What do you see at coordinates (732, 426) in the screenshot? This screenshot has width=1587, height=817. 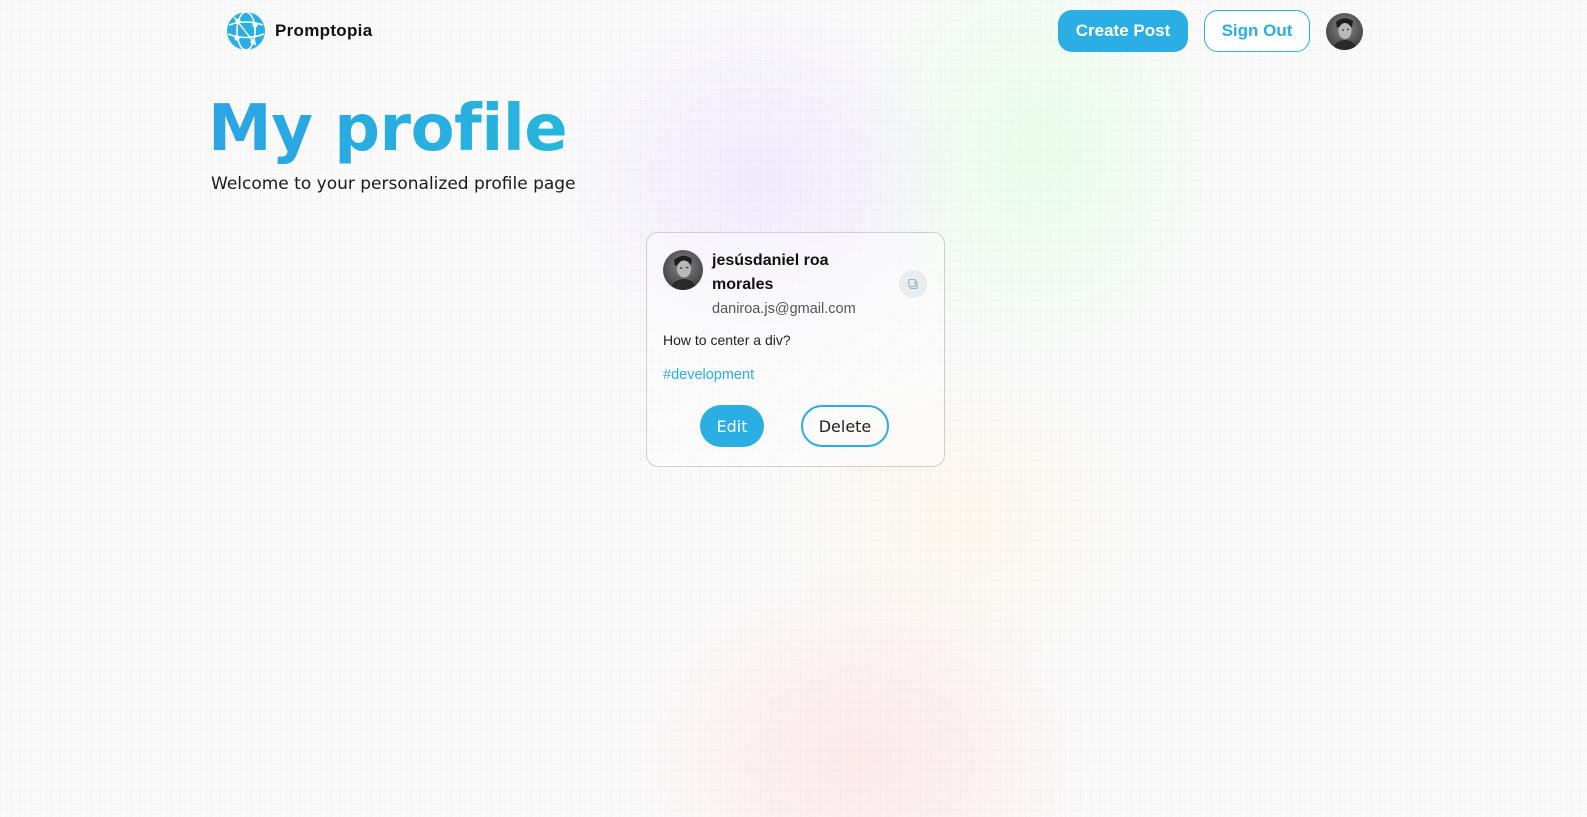 I see `edit-button: Edit` at bounding box center [732, 426].